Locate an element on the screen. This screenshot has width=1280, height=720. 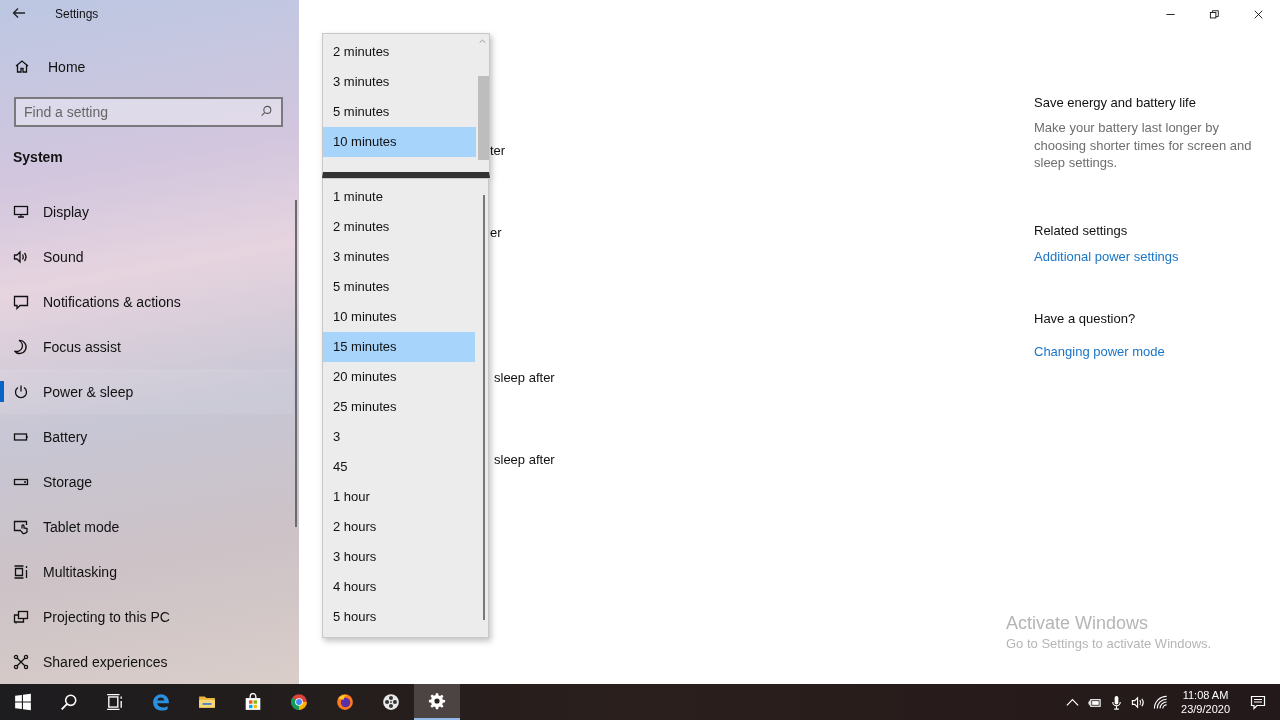
section-heading: Have a question? is located at coordinates (1085, 318).